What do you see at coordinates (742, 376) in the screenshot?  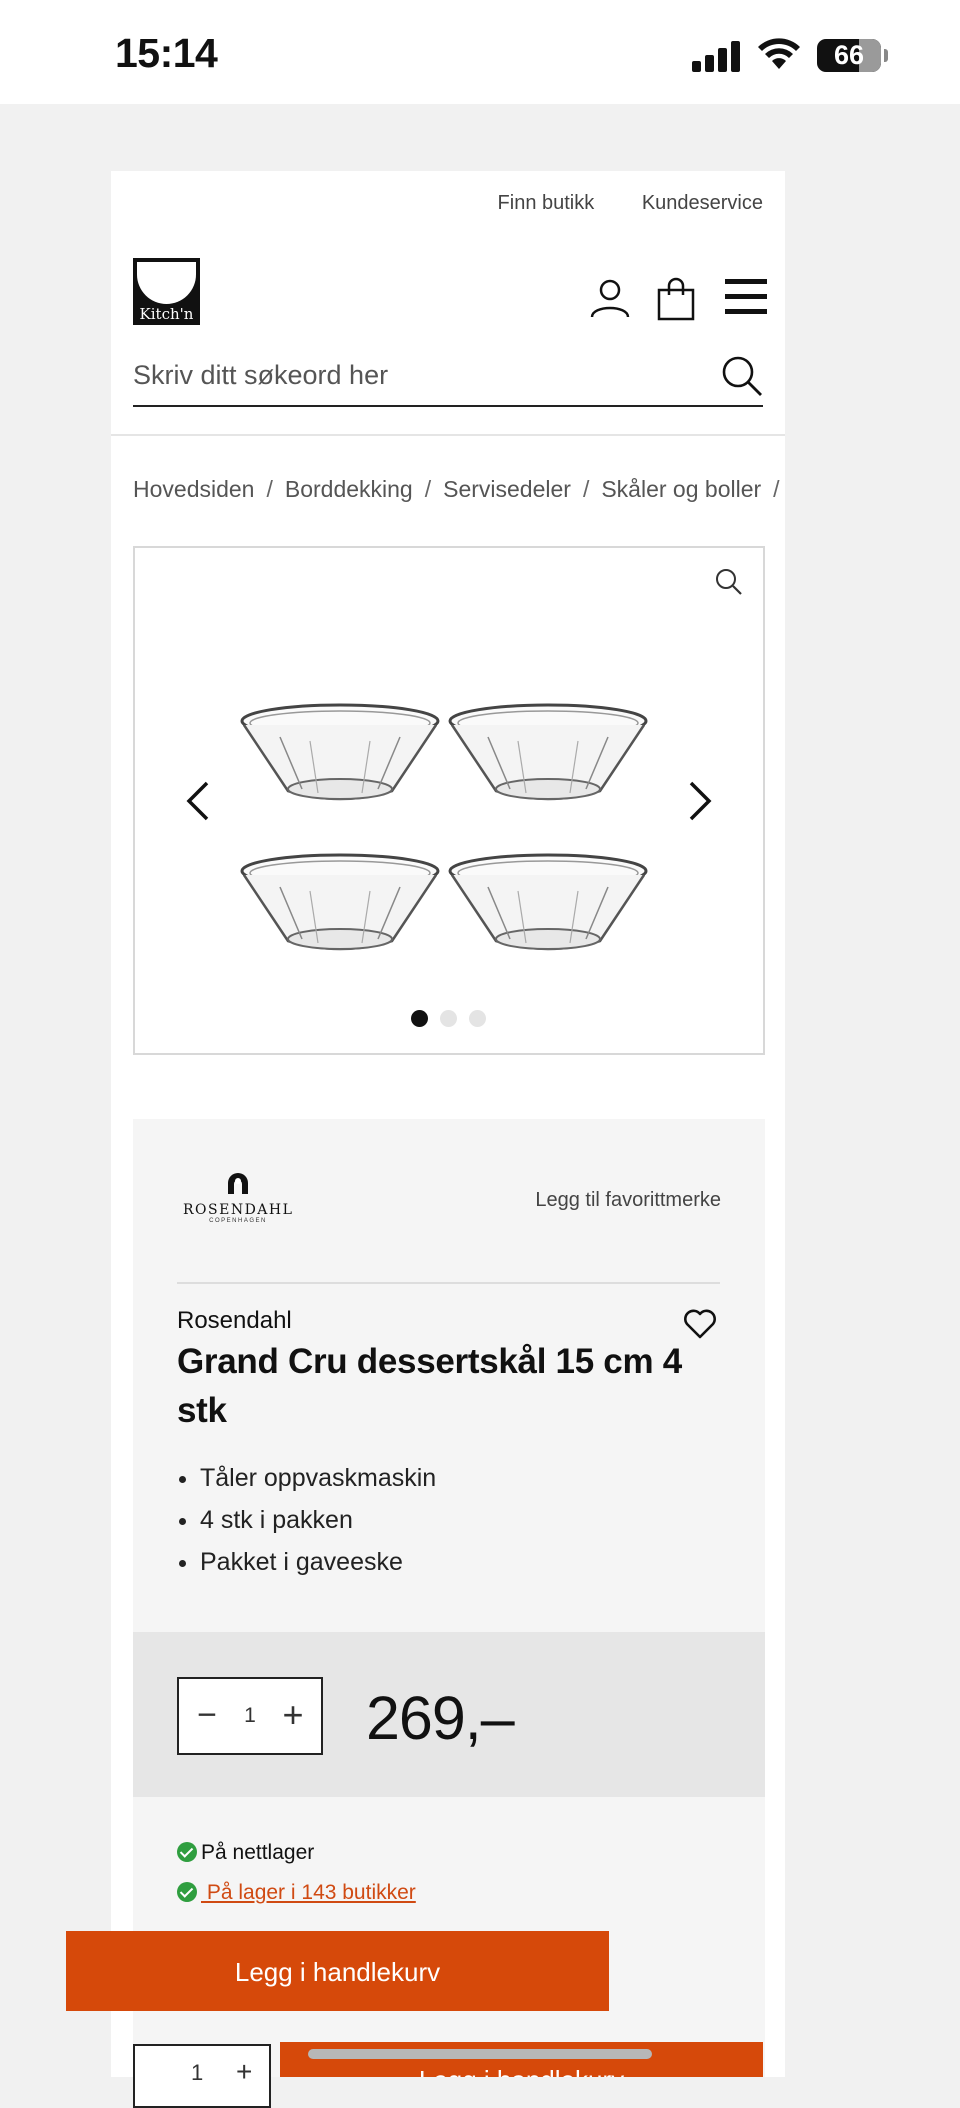 I see `search-icon` at bounding box center [742, 376].